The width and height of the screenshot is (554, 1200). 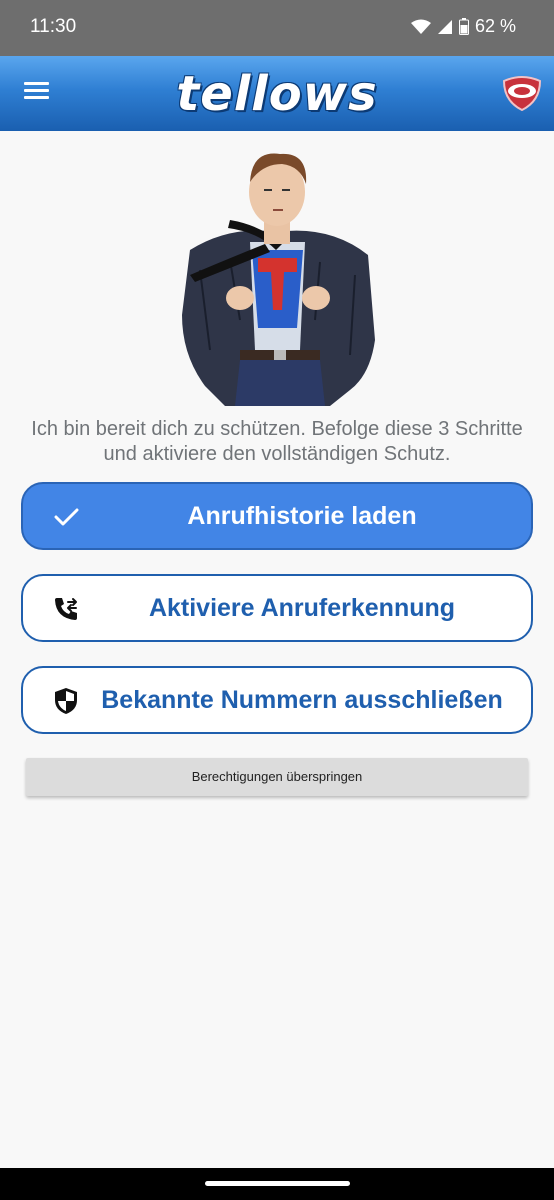 I want to click on phone-forward-icon, so click(x=66, y=609).